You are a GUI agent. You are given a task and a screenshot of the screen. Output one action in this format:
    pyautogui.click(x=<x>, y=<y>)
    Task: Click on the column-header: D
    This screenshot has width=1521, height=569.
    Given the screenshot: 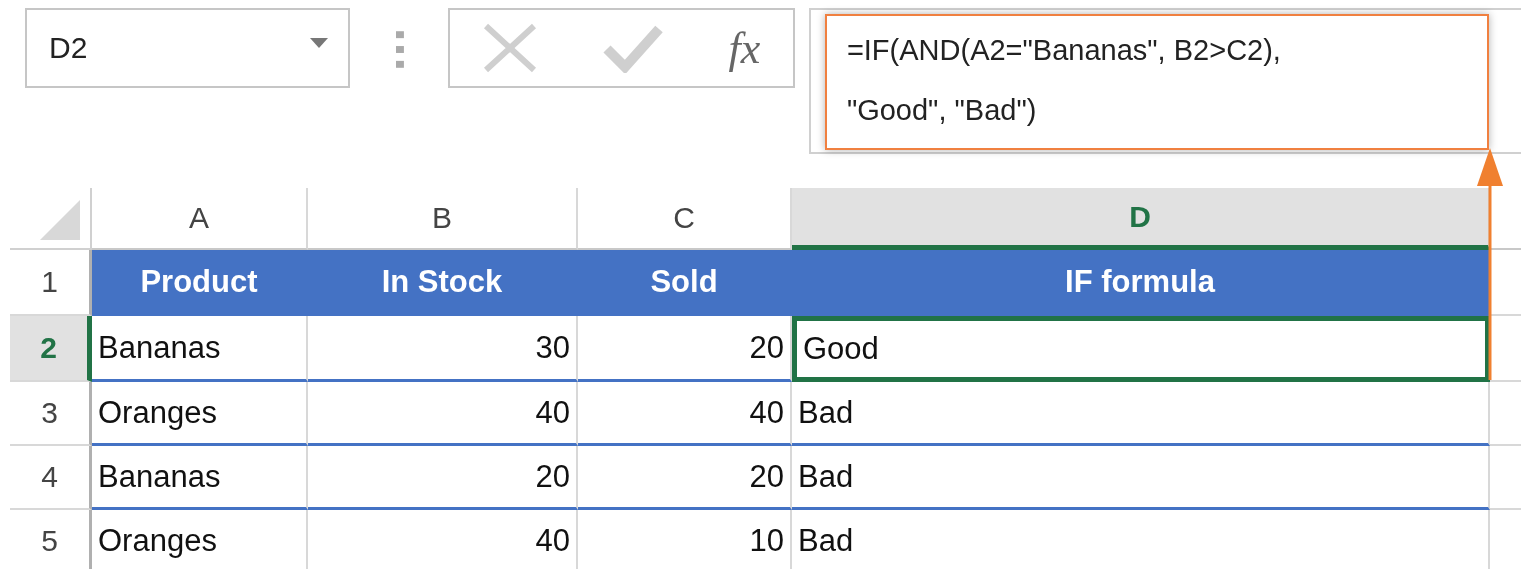 What is the action you would take?
    pyautogui.click(x=1141, y=219)
    